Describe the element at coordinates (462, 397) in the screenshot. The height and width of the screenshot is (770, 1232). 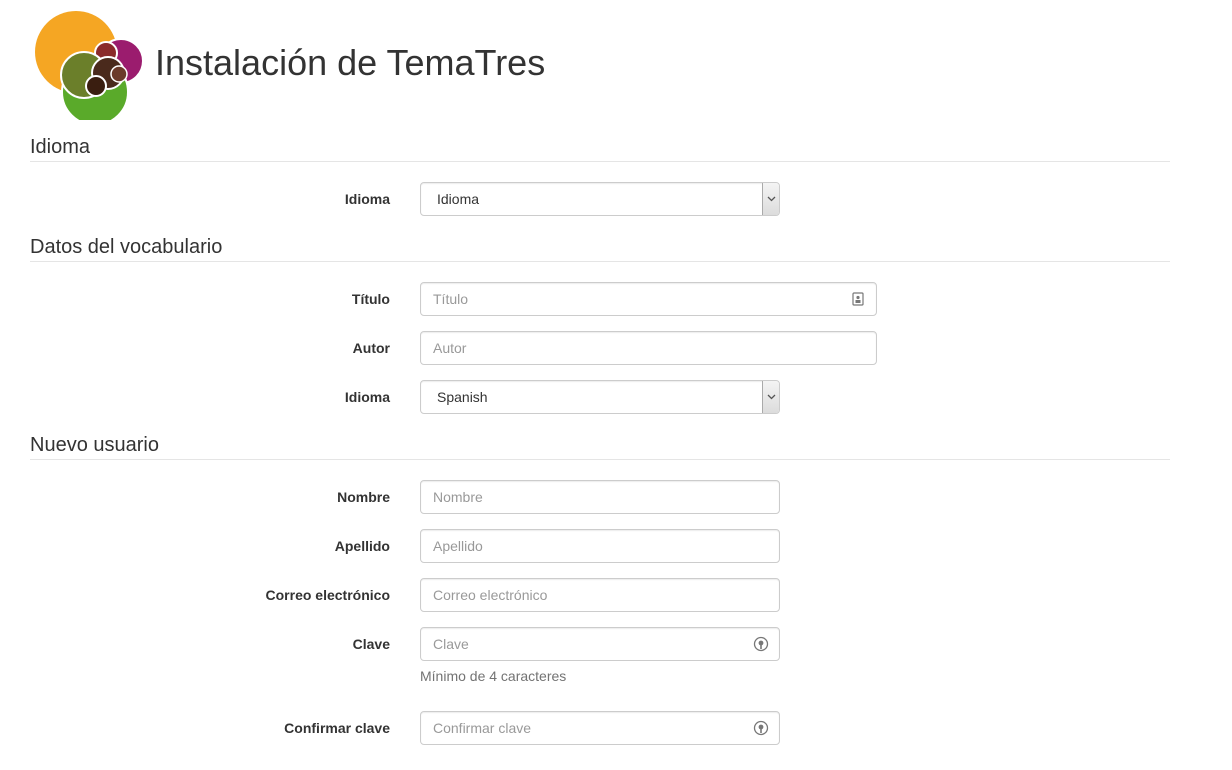
I see `vocab-idioma-value: Spanish` at that location.